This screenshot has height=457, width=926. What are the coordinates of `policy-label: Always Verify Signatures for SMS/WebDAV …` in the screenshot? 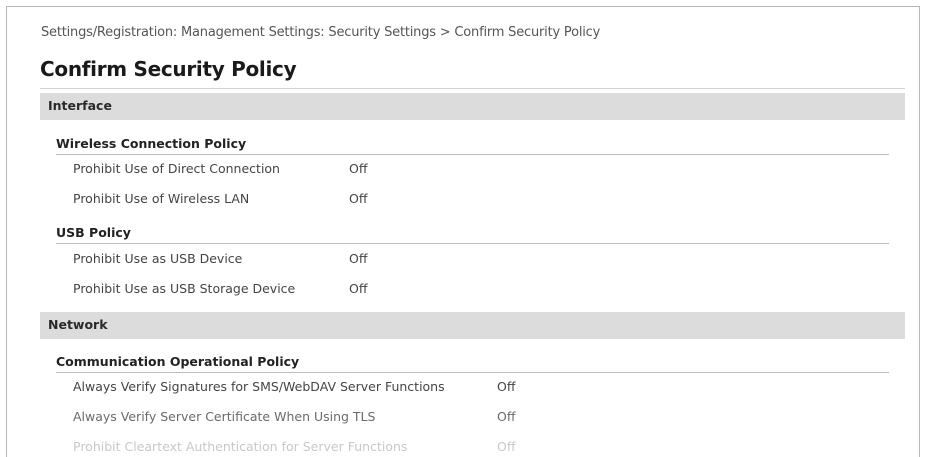 It's located at (259, 386).